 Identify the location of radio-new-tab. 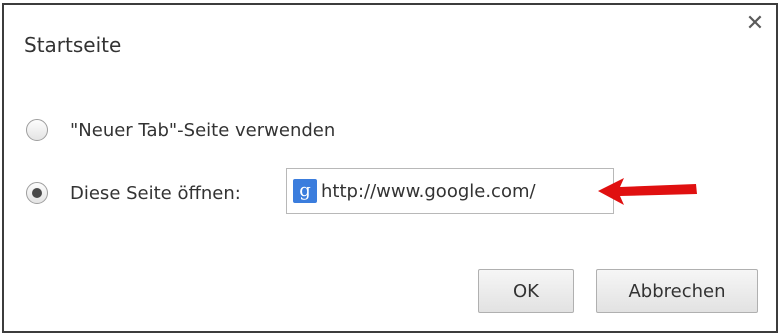
(37, 130).